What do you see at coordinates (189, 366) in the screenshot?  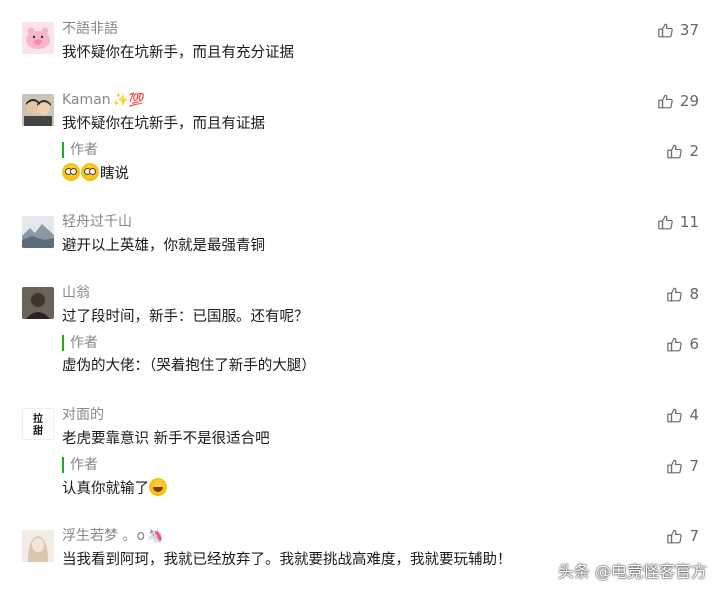 I see `author-reply-text: 虚伪的大佬：（哭着抱住了新手的大腿）` at bounding box center [189, 366].